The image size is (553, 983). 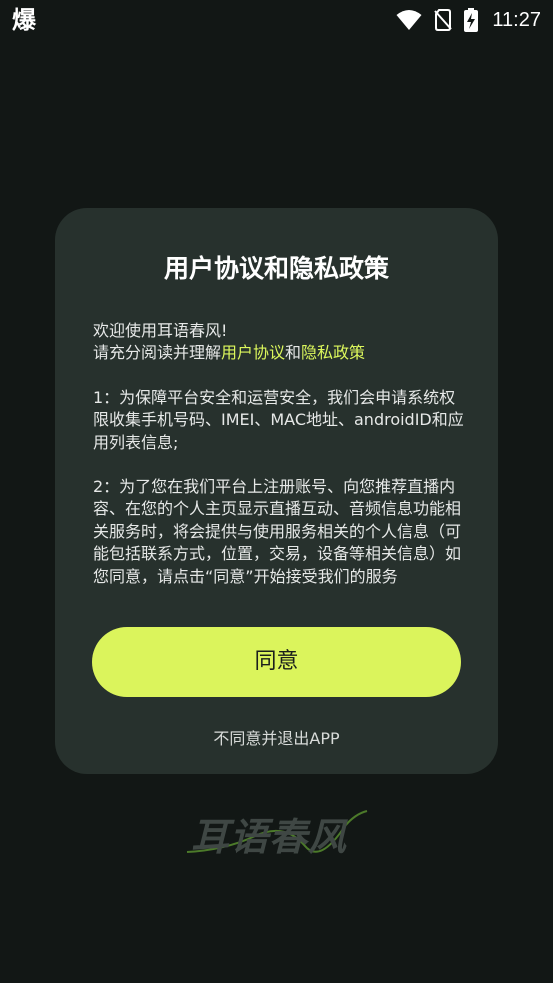 What do you see at coordinates (157, 353) in the screenshot?
I see `read-prefix: 请充分阅读并理解` at bounding box center [157, 353].